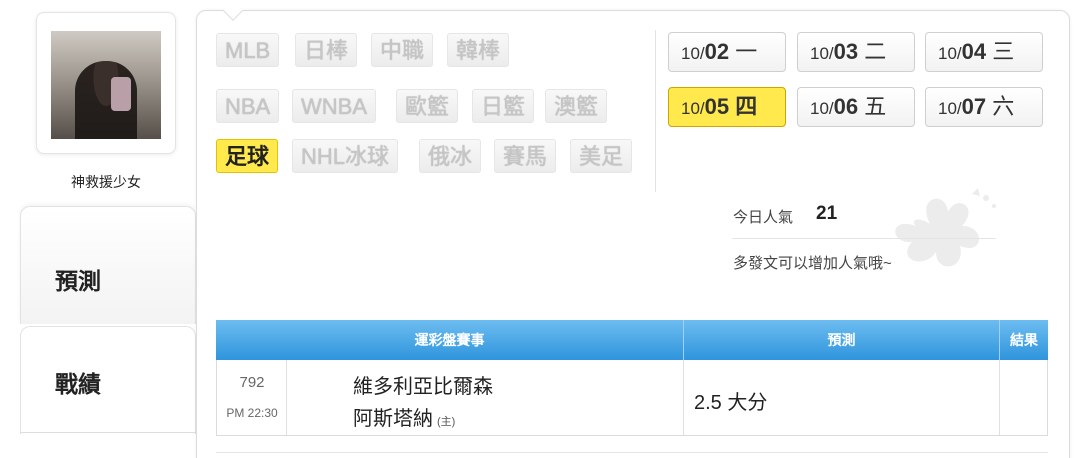 This screenshot has width=1080, height=458. I want to click on game-number: 792, so click(252, 382).